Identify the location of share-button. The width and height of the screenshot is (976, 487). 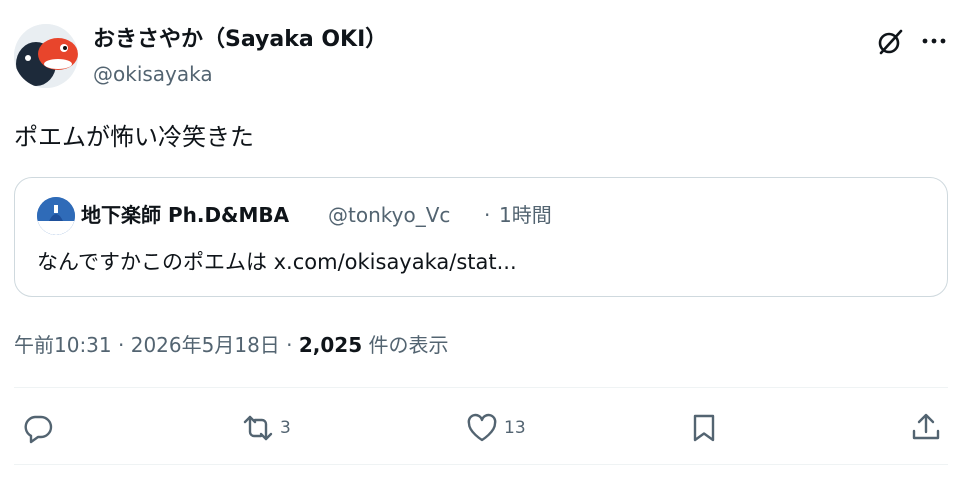
(926, 428).